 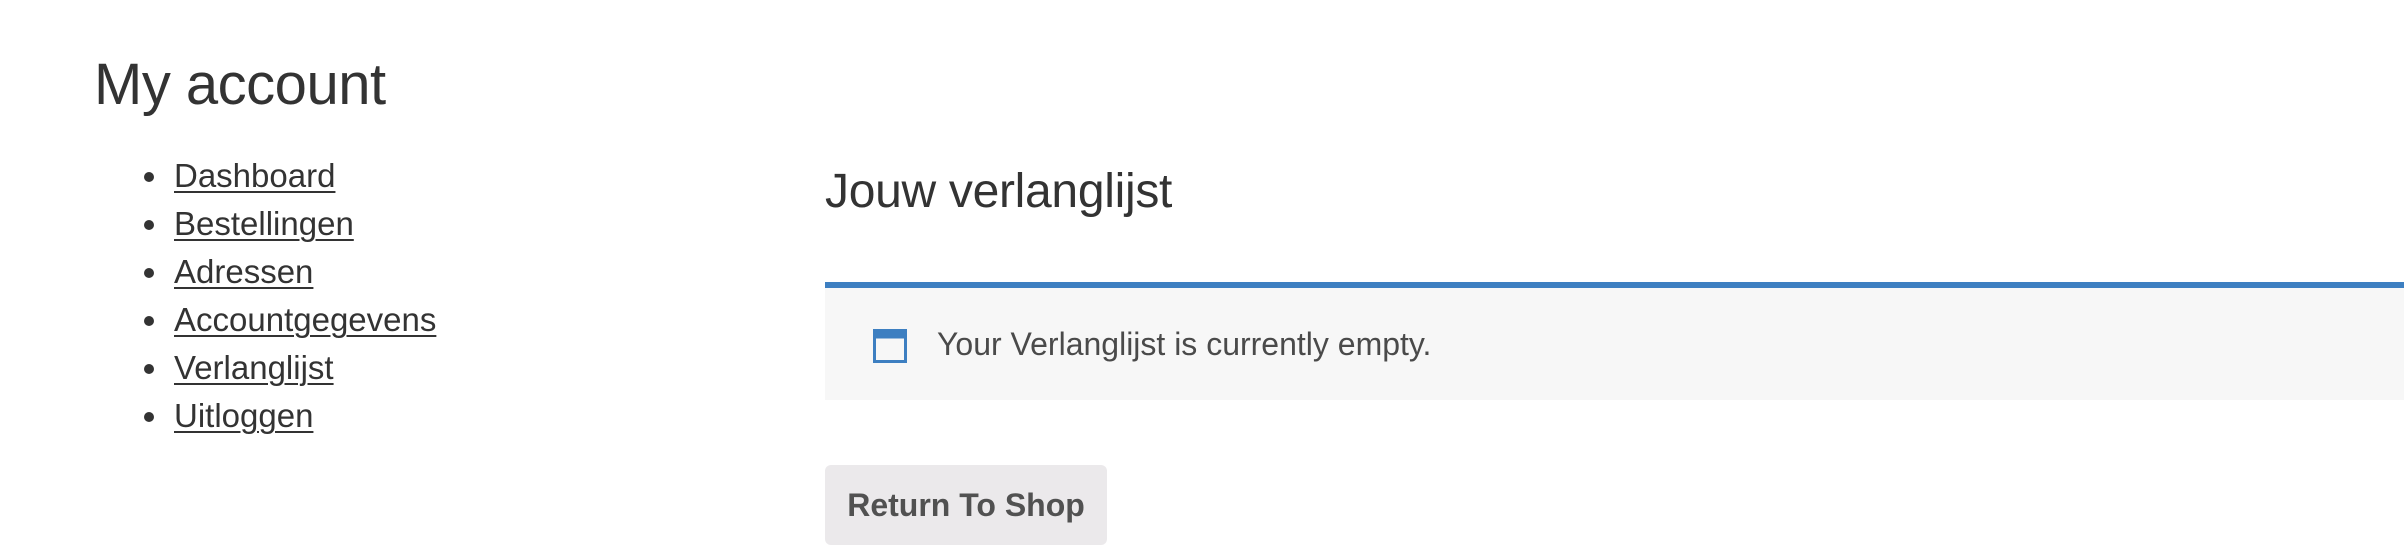 I want to click on wishlist-title: Jouw verlanglijst, so click(x=999, y=191).